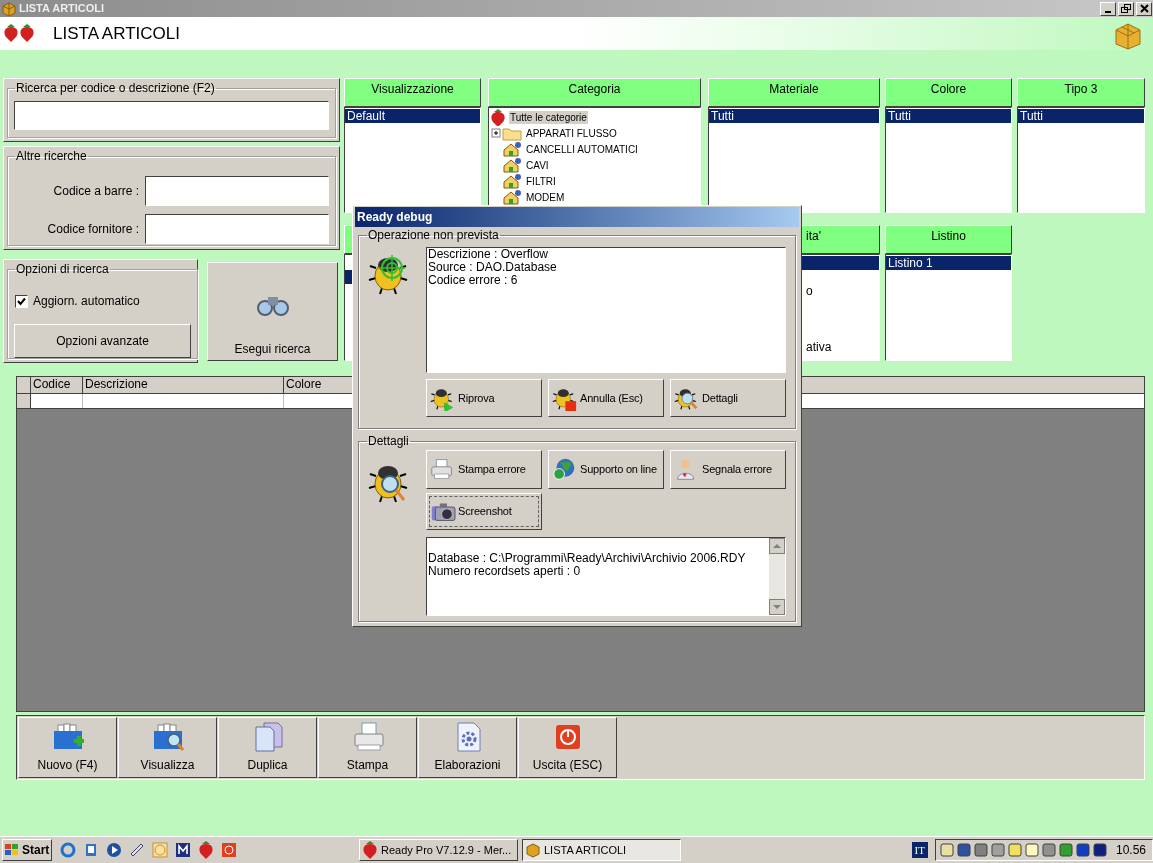 The image size is (1153, 863). Describe the element at coordinates (794, 89) in the screenshot. I see `panel-title: Materiale` at that location.